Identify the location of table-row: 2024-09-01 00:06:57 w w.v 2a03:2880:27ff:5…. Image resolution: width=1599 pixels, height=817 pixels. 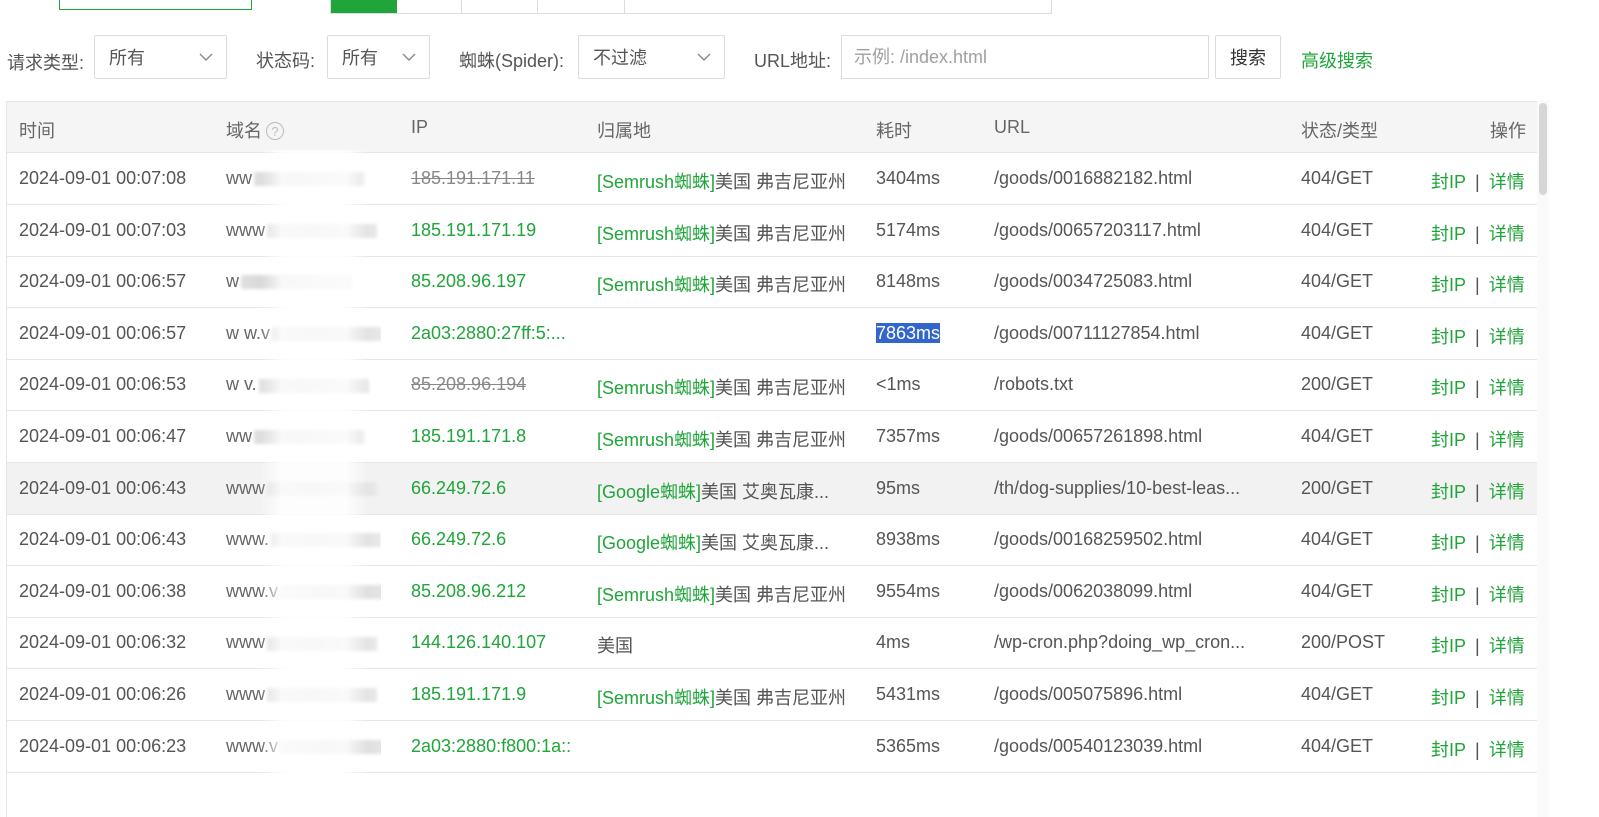
(772, 334).